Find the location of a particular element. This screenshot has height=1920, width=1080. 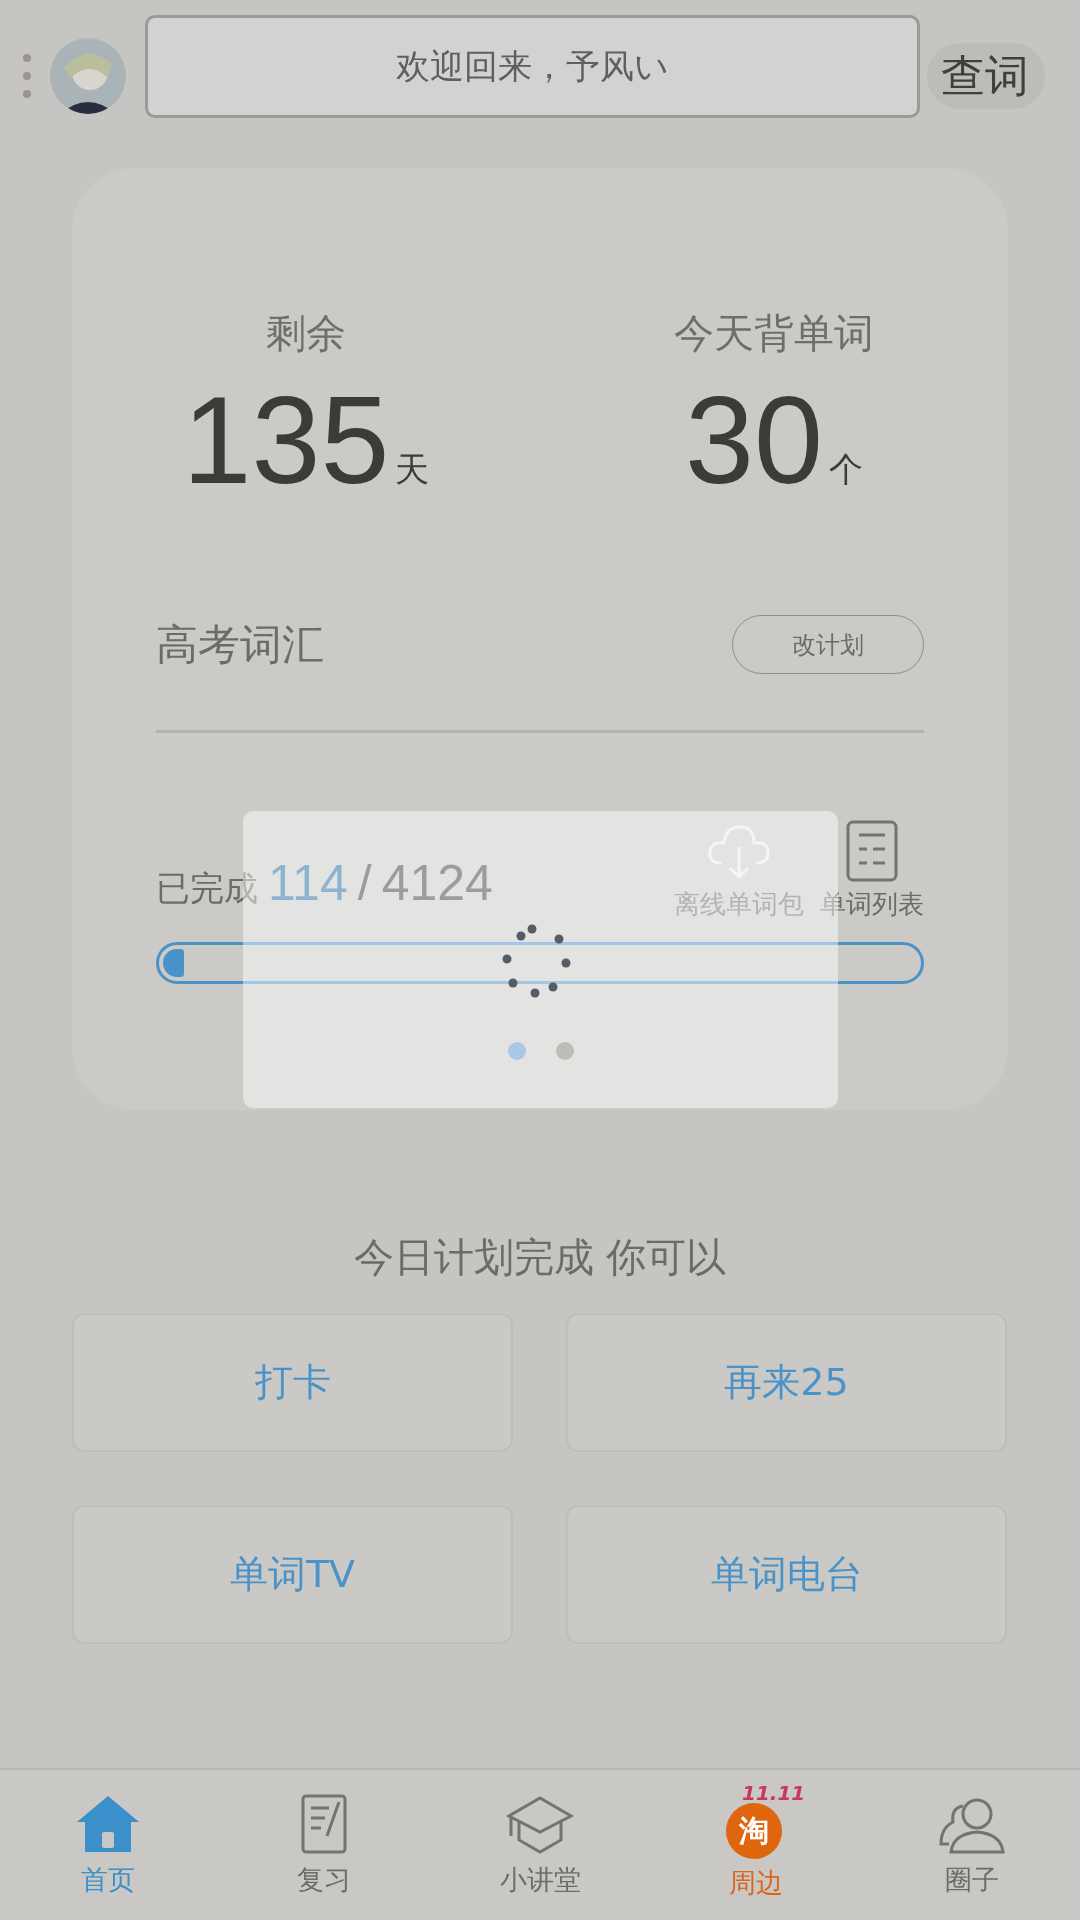

stat-unit: 个 is located at coordinates (845, 470).